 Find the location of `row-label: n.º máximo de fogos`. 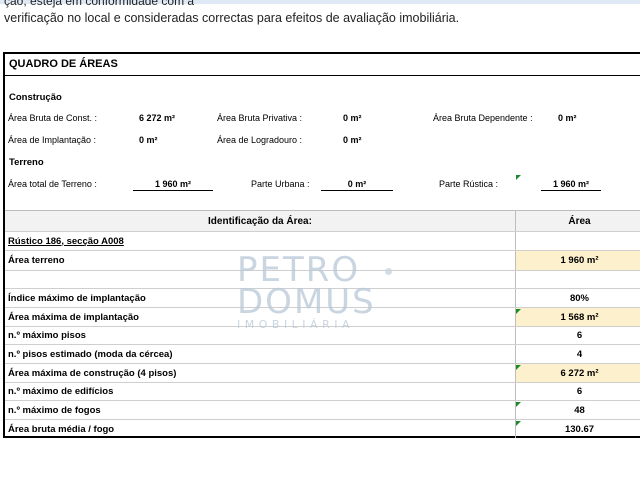

row-label: n.º máximo de fogos is located at coordinates (54, 410).